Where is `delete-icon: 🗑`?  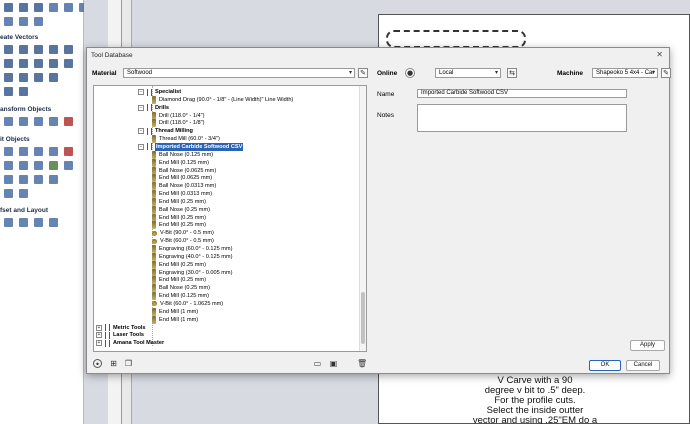
delete-icon: 🗑 is located at coordinates (362, 363).